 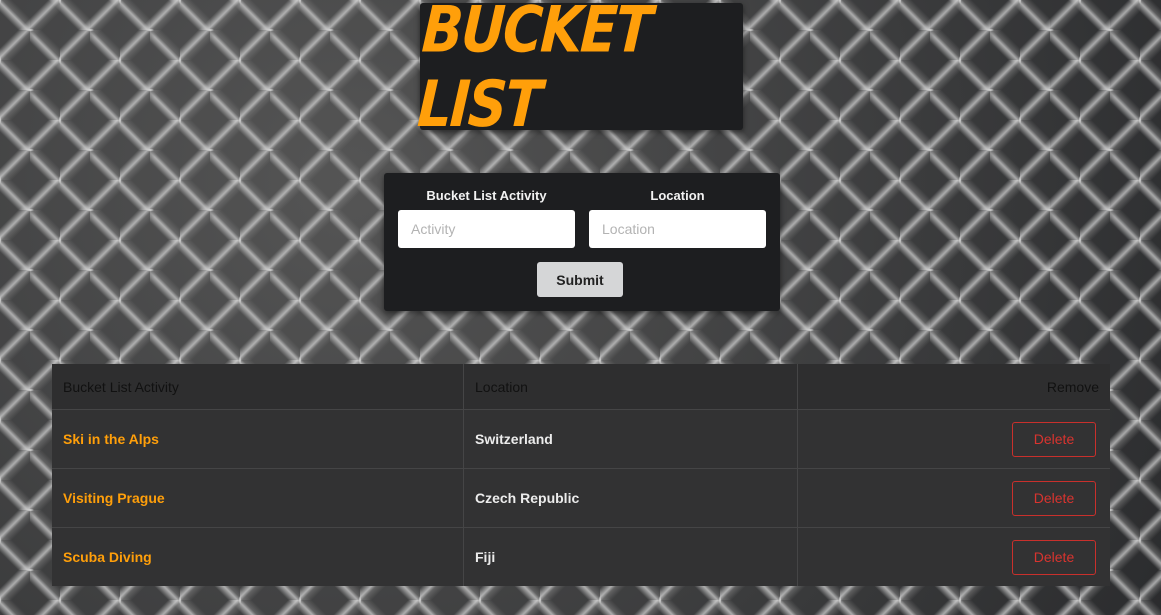 I want to click on header-activity: Bucket List Activity, so click(x=258, y=387).